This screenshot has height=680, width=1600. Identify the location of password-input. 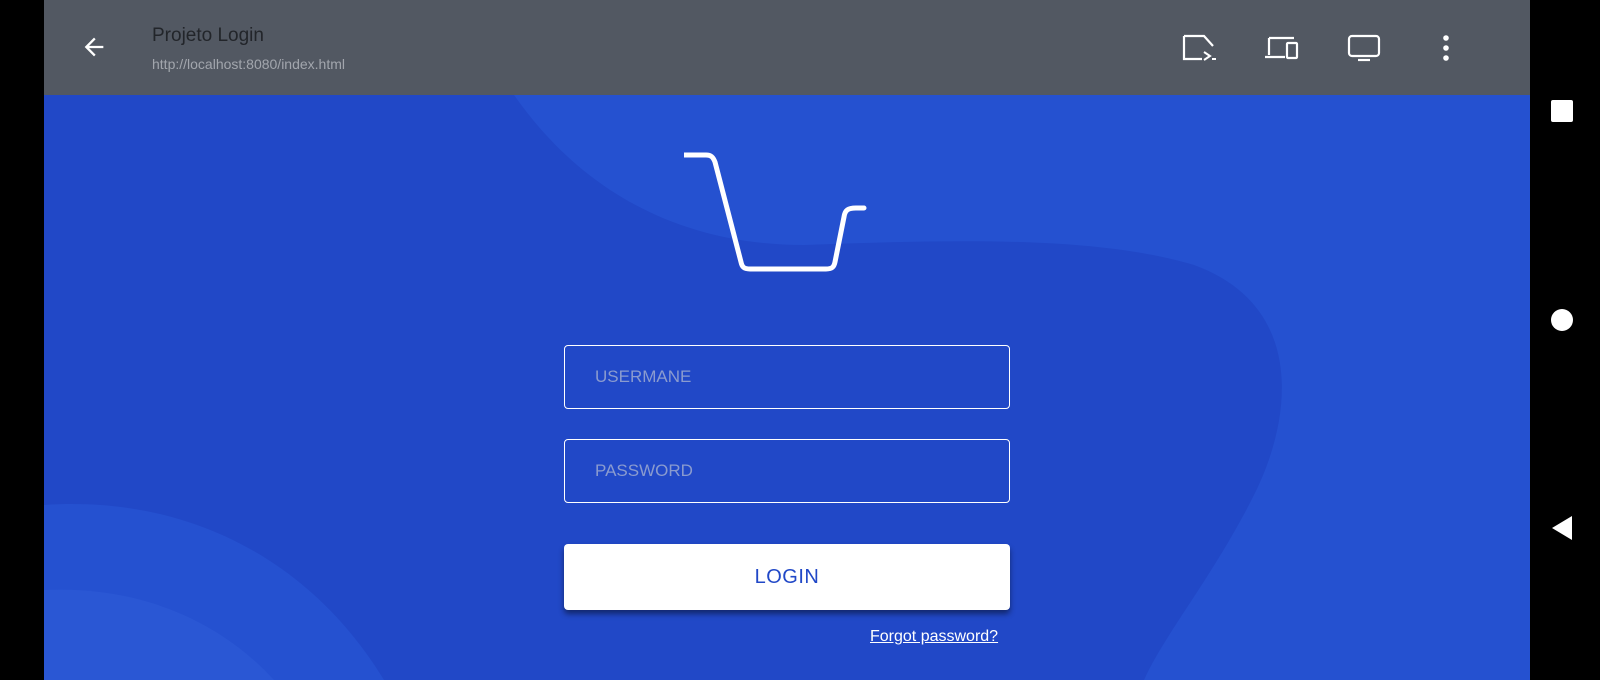
(787, 471).